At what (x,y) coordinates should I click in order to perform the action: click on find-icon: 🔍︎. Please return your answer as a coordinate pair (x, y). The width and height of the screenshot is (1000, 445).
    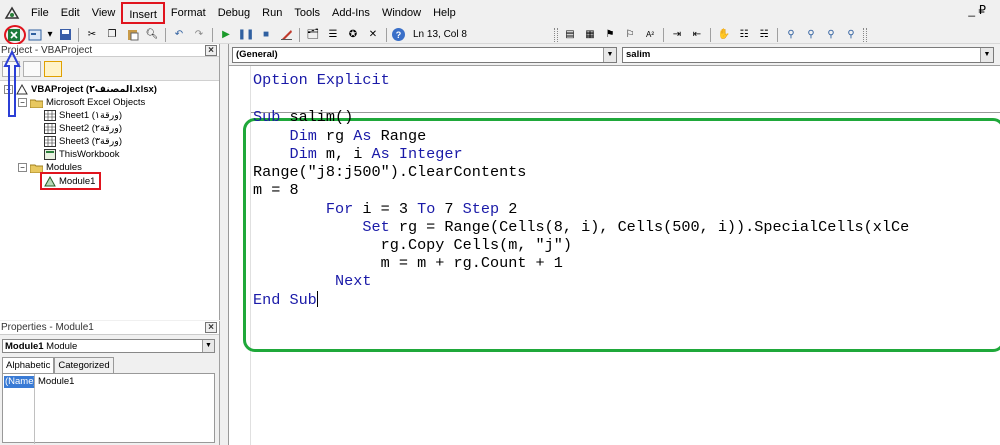
    Looking at the image, I should click on (152, 35).